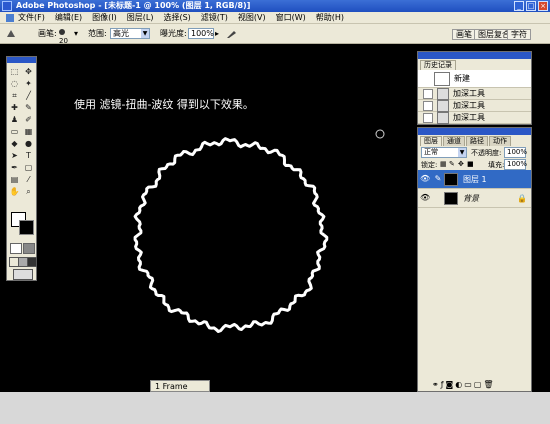  I want to click on range-label: 范围:, so click(97, 33).